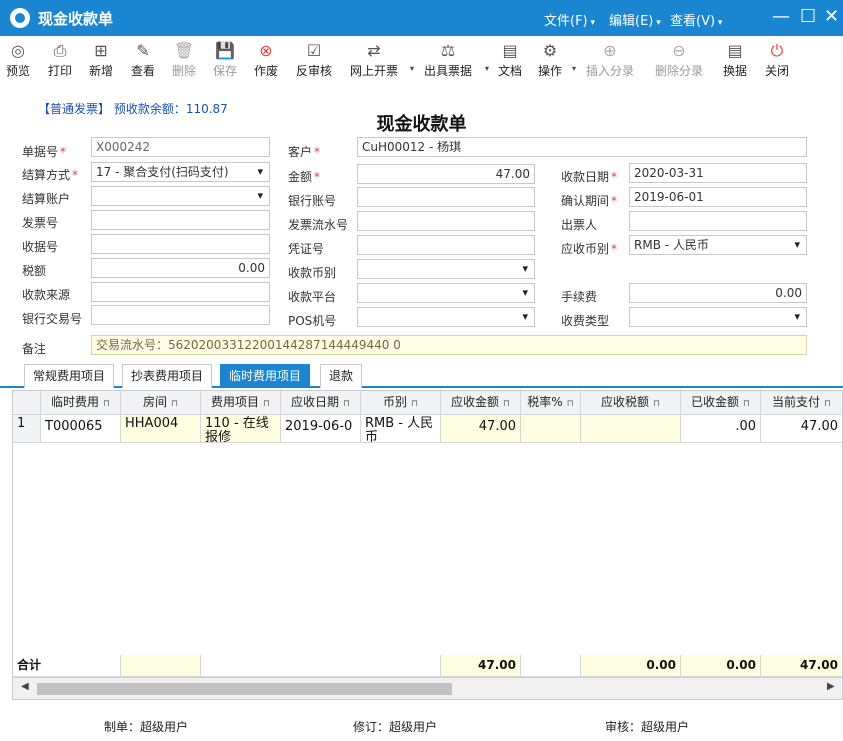  Describe the element at coordinates (412, 68) in the screenshot. I see `online-invoice-dropdown-icon: ▾` at that location.